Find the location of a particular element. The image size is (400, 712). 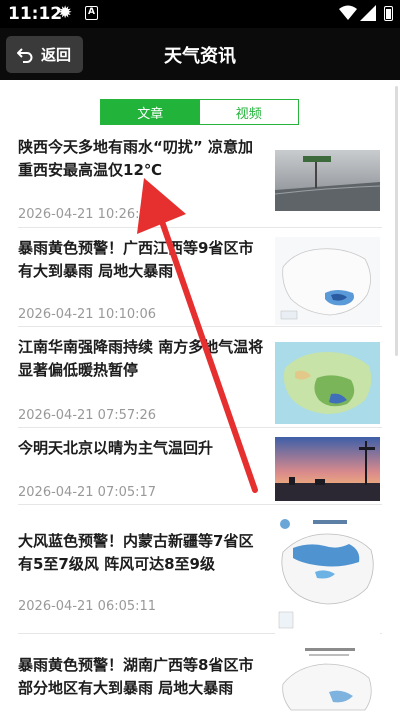

title-bar: 返回 天气资讯 is located at coordinates (200, 54).